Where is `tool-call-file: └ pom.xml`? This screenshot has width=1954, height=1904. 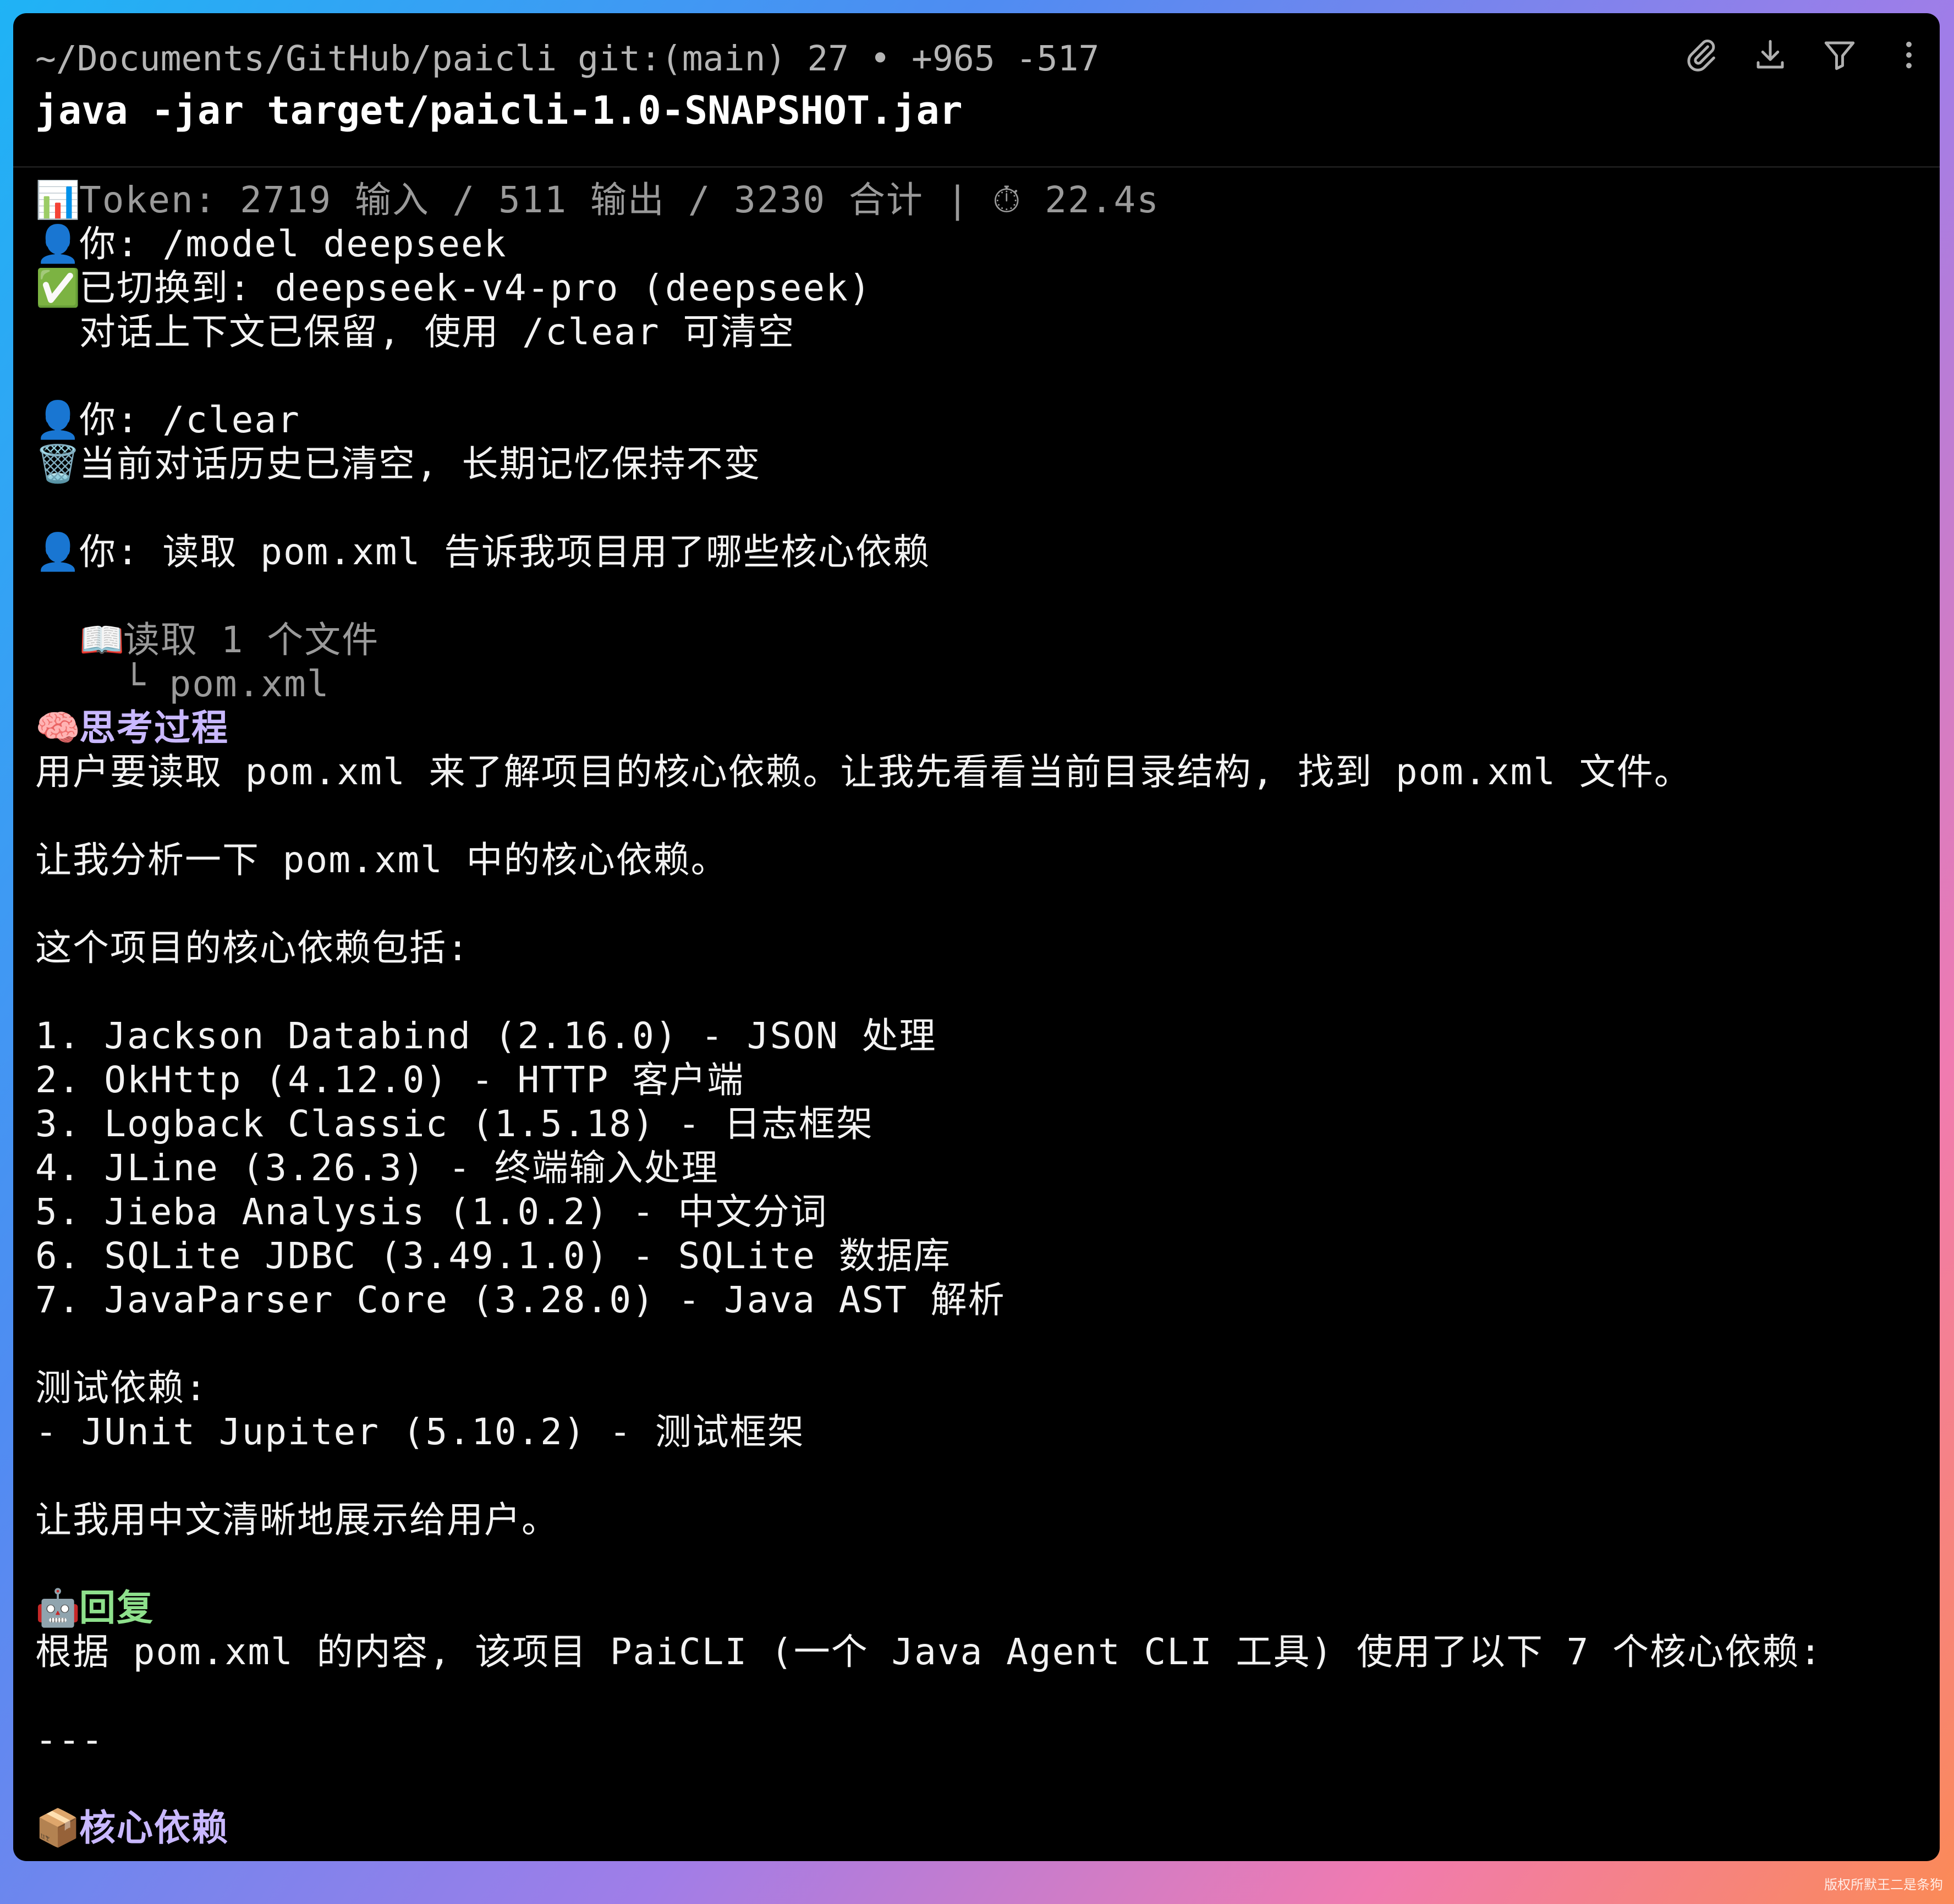 tool-call-file: └ pom.xml is located at coordinates (226, 684).